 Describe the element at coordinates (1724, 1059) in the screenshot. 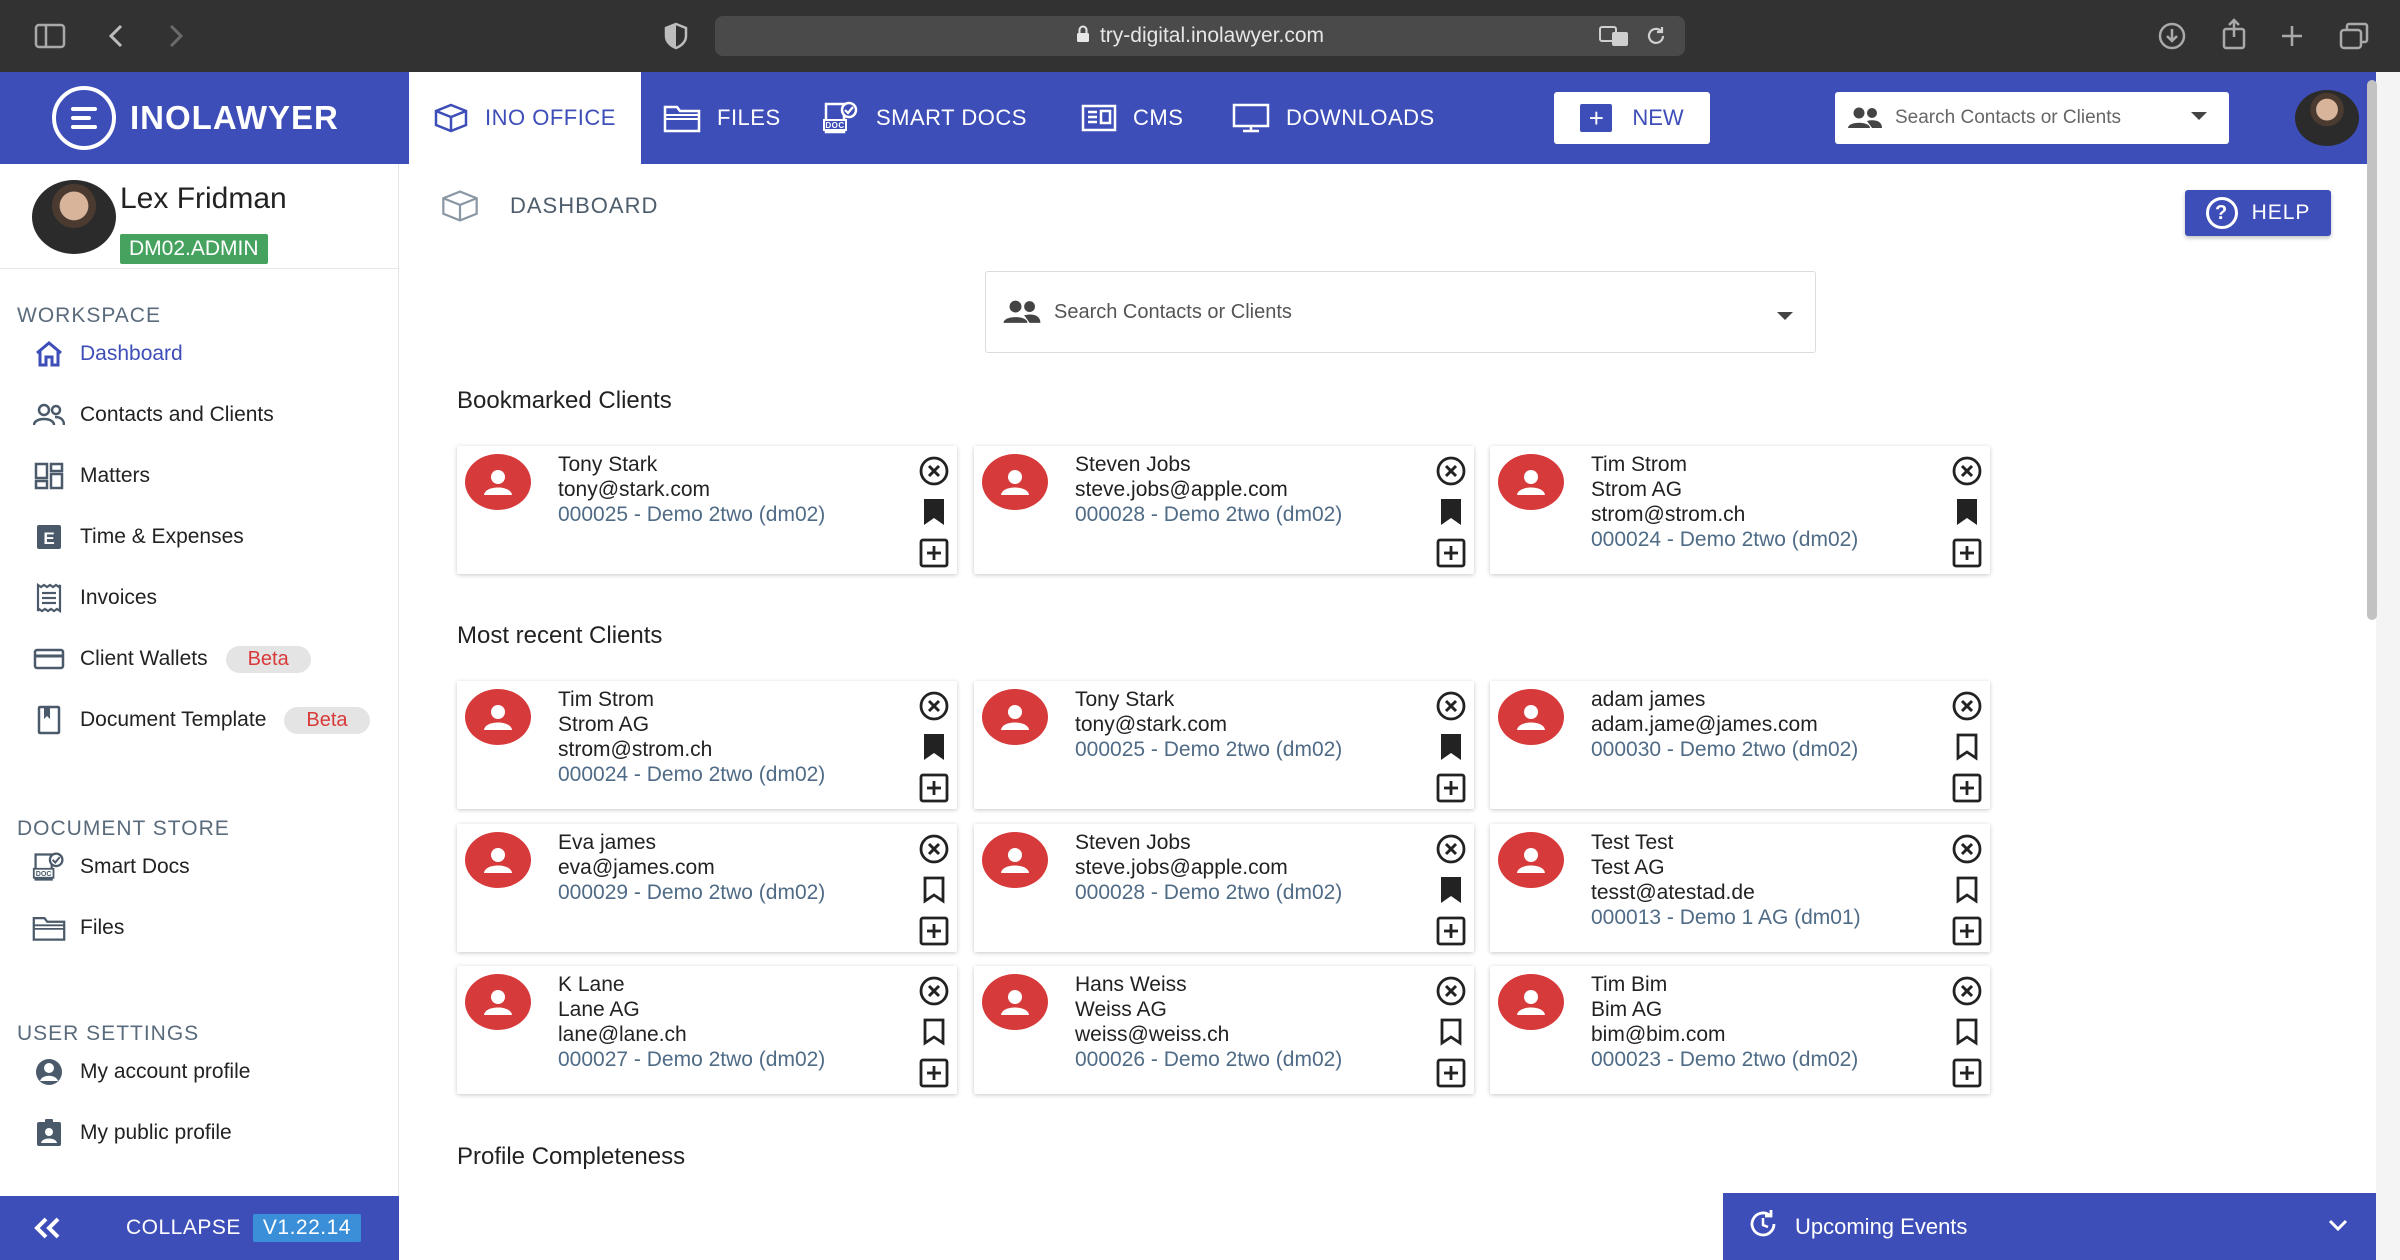

I see `client-matter-ref: 000023 - Demo 2two (dm02)` at that location.